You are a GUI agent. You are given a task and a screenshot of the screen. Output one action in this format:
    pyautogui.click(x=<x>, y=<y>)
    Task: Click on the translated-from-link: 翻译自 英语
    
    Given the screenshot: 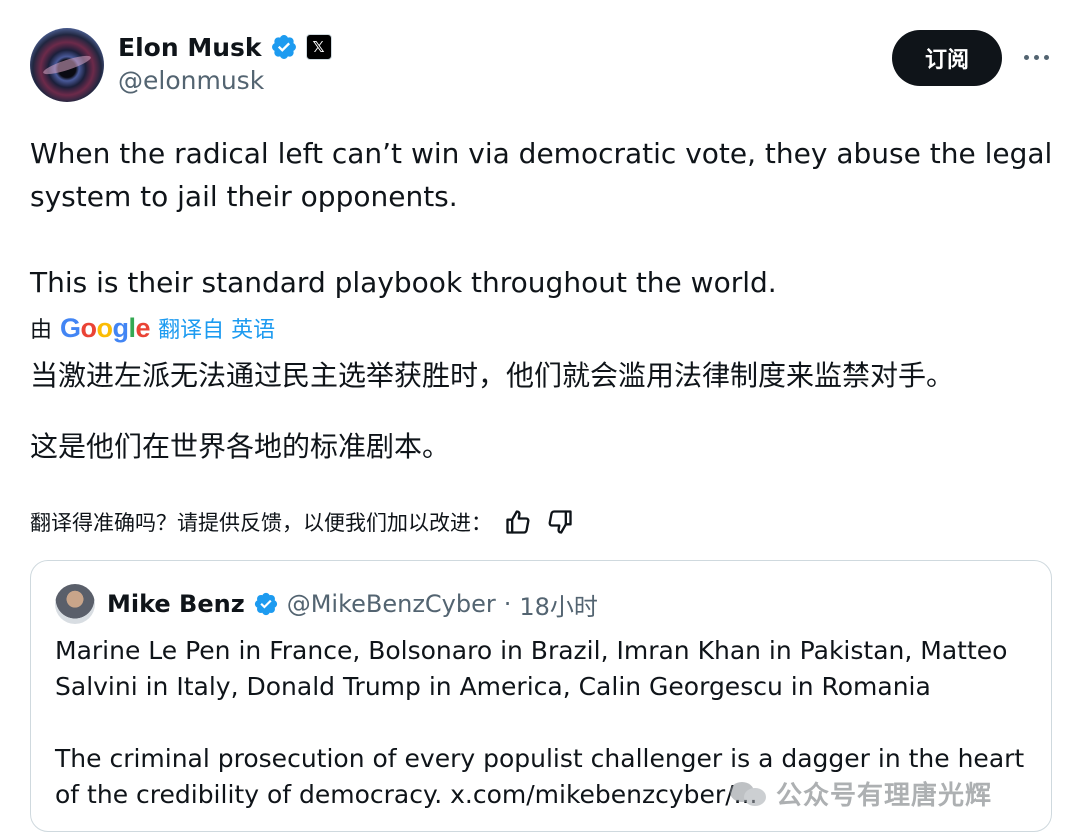 What is the action you would take?
    pyautogui.click(x=216, y=328)
    